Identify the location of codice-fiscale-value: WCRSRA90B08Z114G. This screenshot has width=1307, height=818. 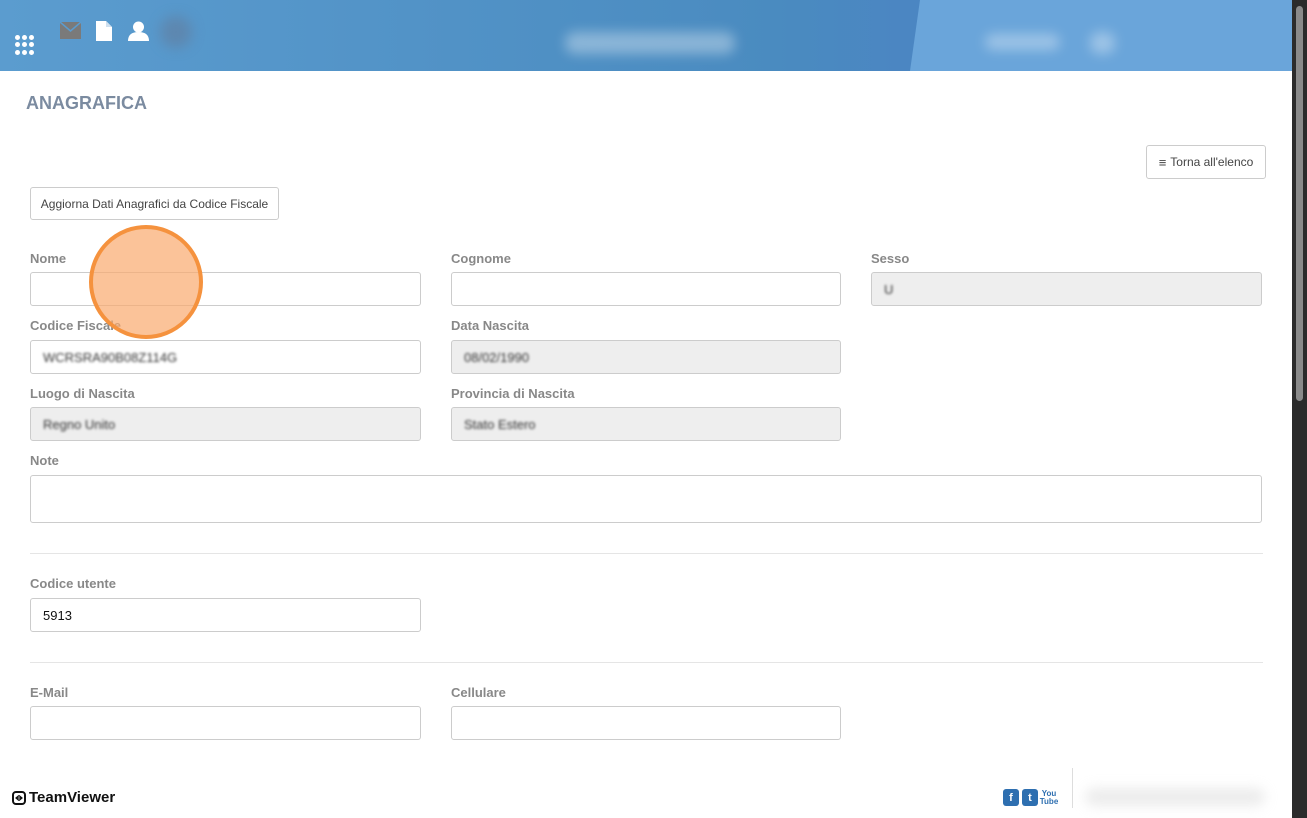
(110, 357).